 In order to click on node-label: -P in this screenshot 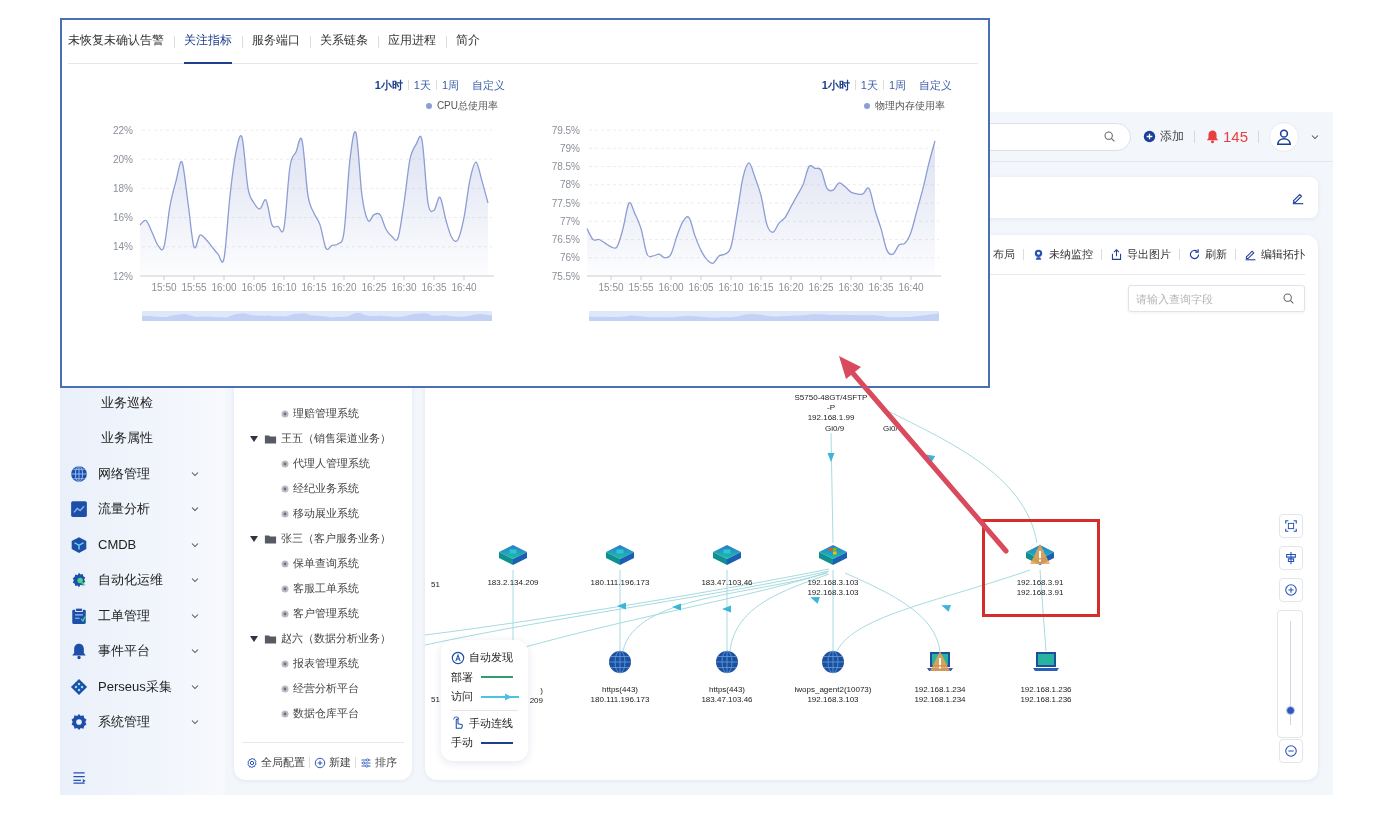, I will do `click(831, 408)`.